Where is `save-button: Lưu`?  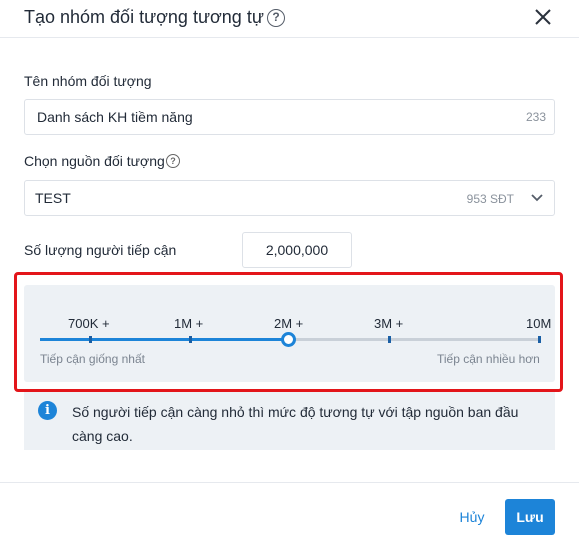
save-button: Lưu is located at coordinates (530, 517).